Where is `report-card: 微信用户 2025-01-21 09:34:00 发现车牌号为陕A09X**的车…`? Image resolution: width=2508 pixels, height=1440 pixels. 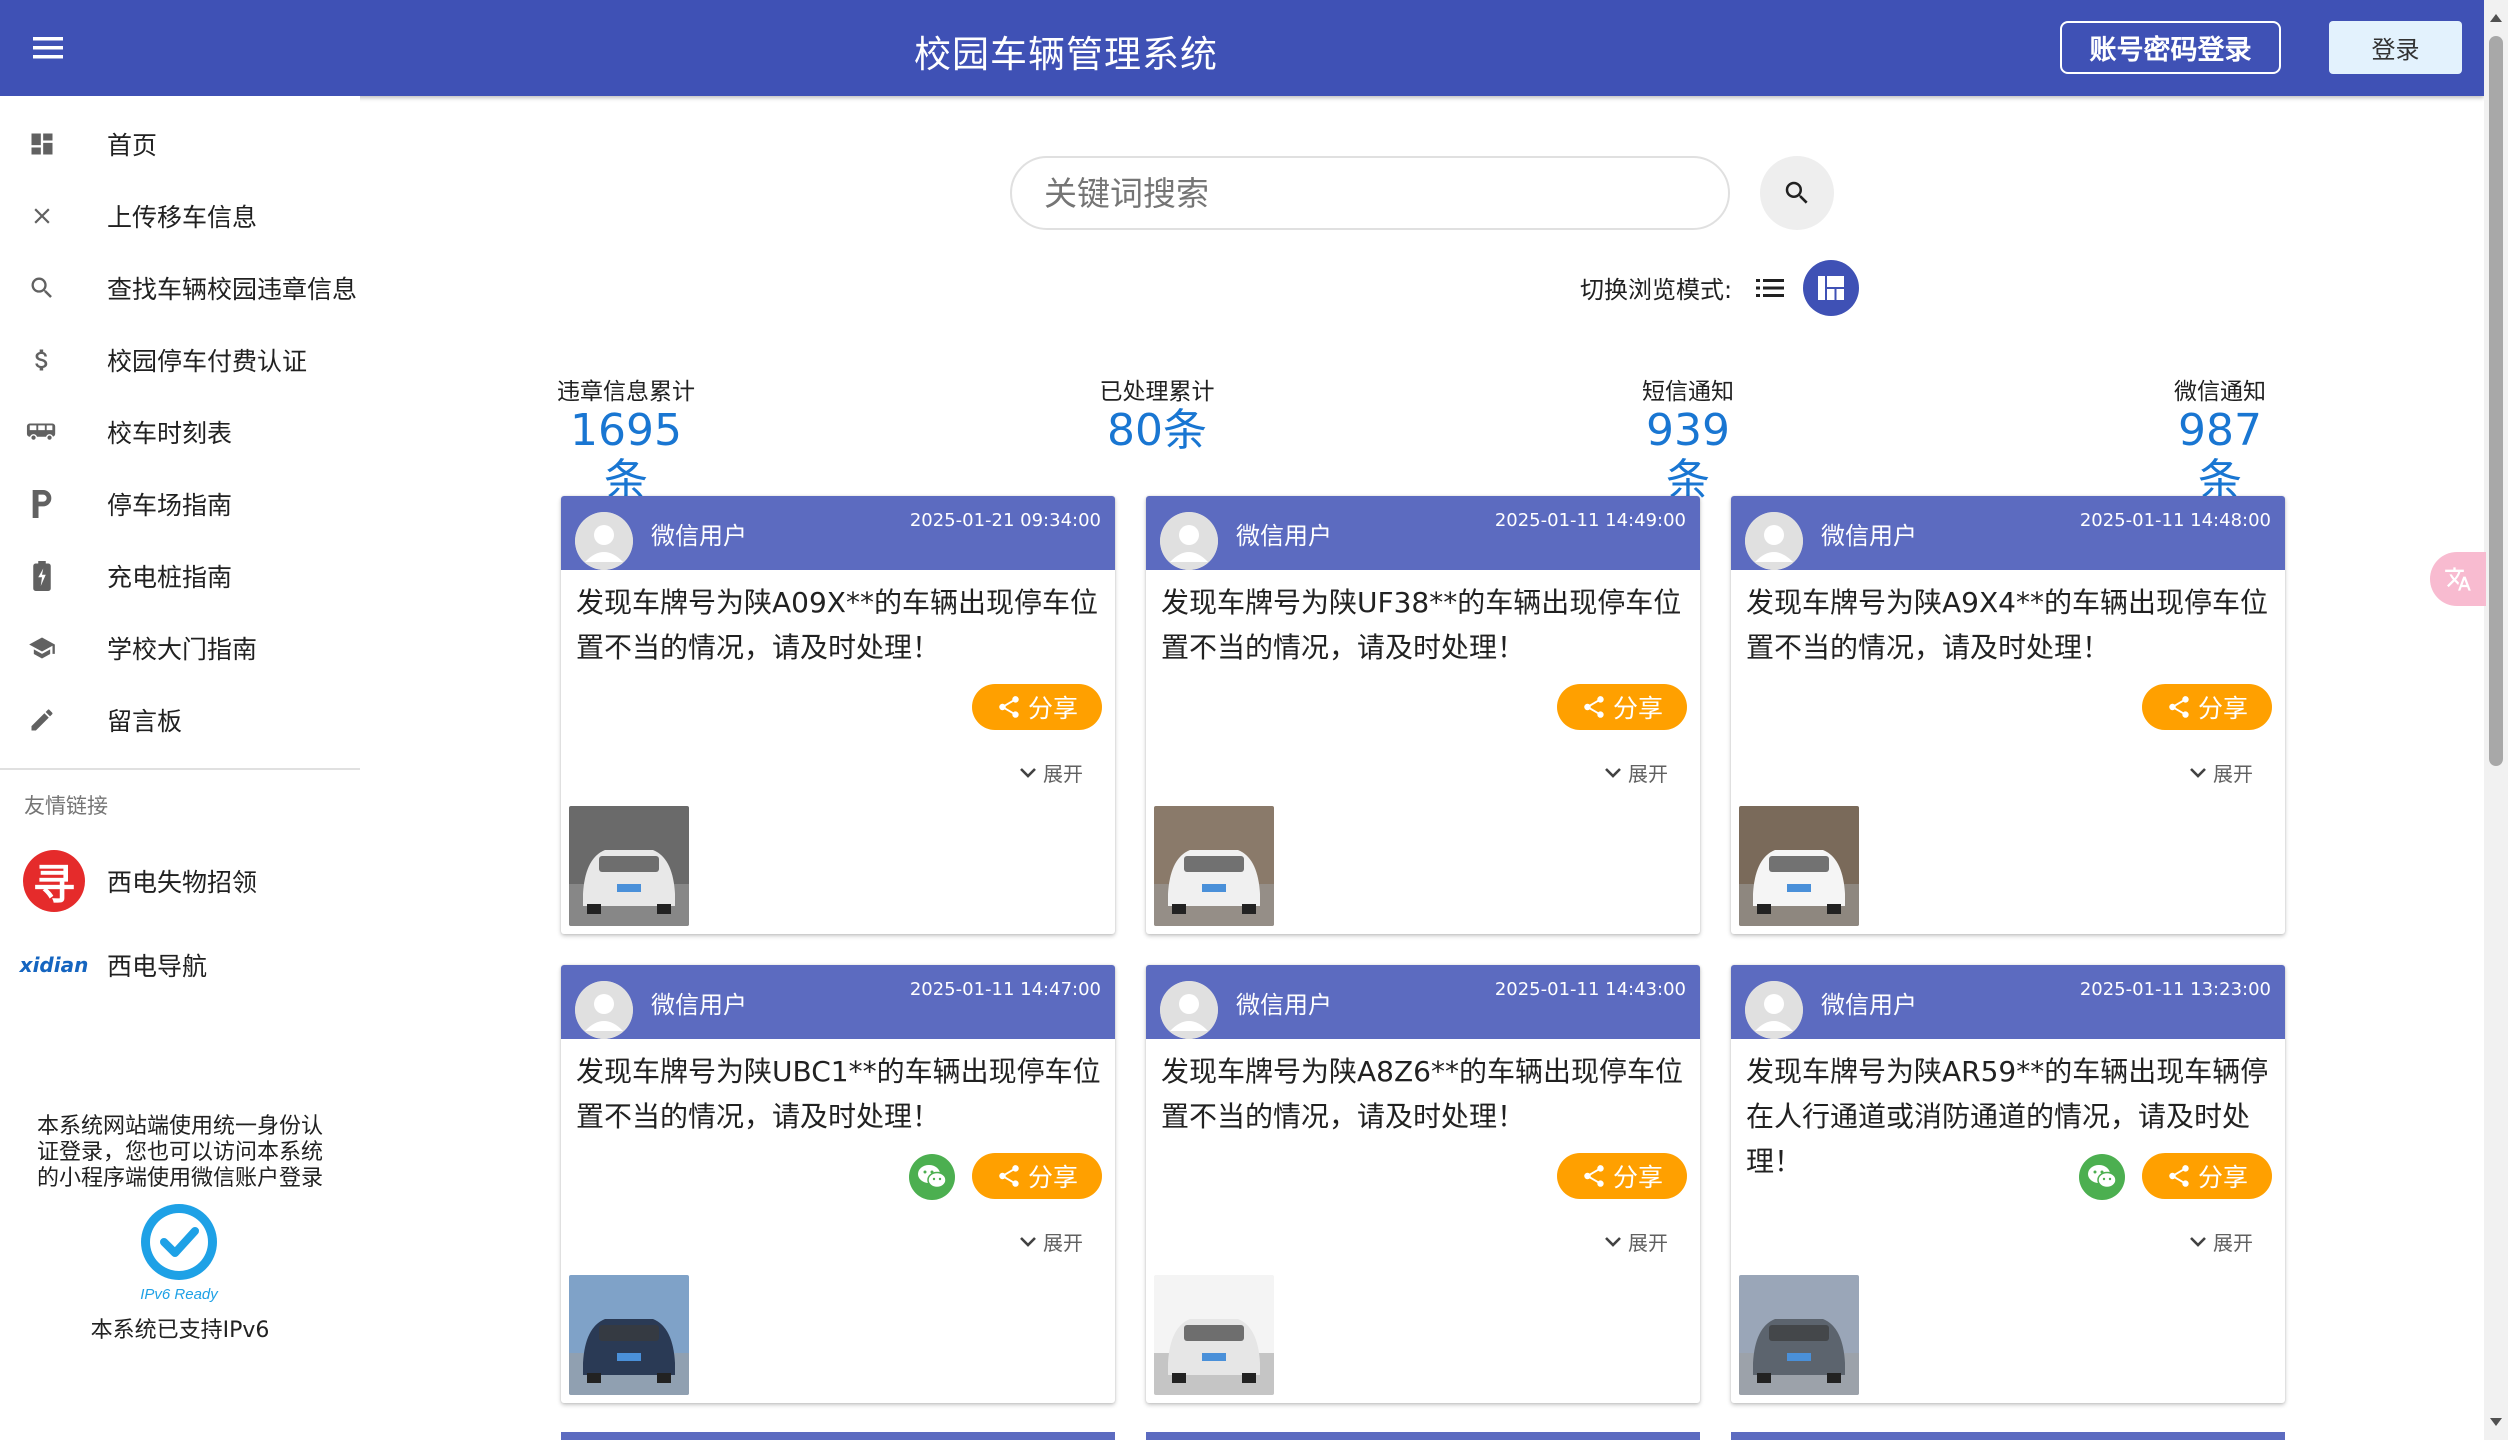 report-card: 微信用户 2025-01-21 09:34:00 发现车牌号为陕A09X**的车… is located at coordinates (838, 715).